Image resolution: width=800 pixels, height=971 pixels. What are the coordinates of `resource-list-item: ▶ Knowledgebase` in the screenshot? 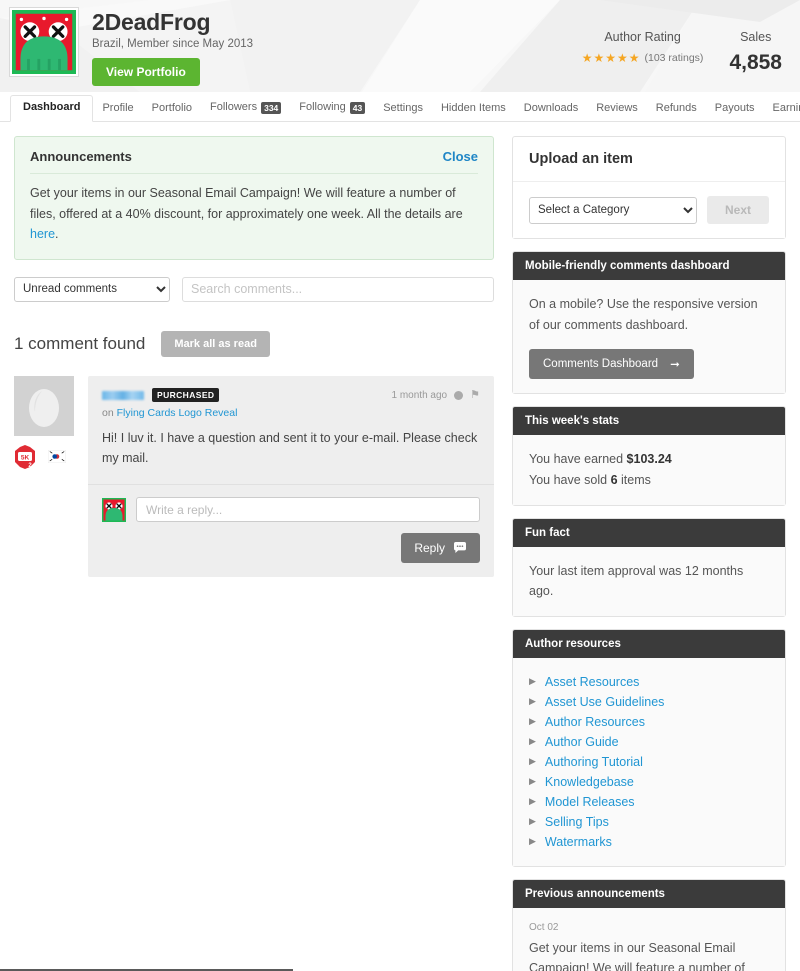 It's located at (649, 782).